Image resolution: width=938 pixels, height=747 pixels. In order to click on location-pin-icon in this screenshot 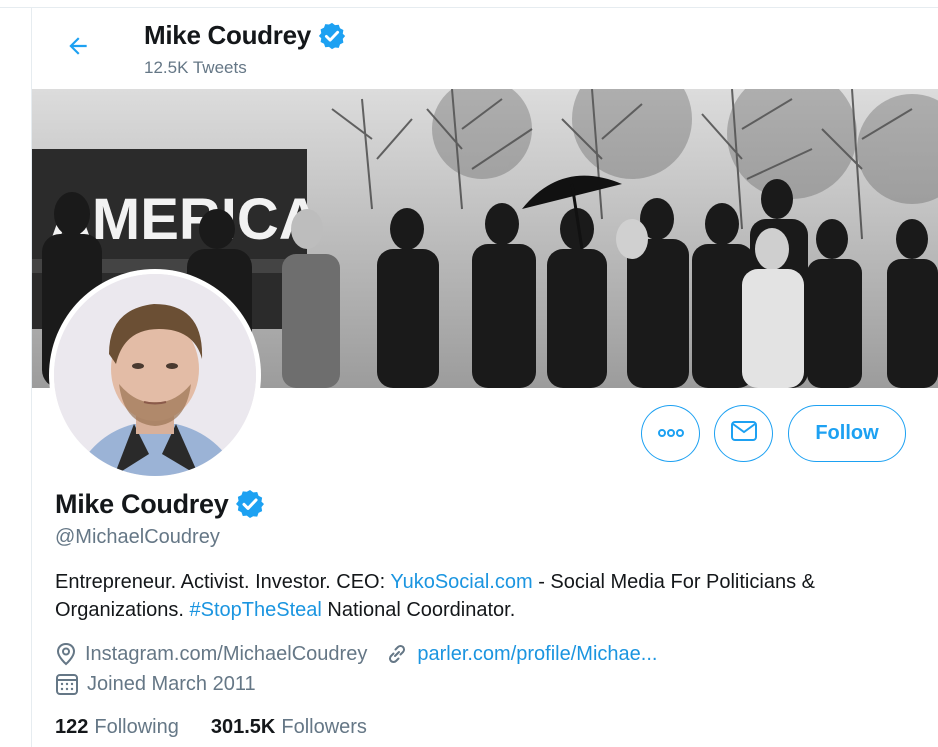, I will do `click(66, 654)`.